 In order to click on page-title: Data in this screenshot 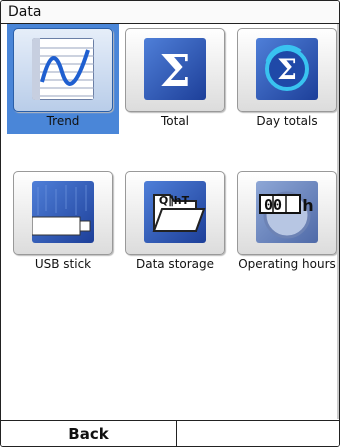, I will do `click(25, 12)`.